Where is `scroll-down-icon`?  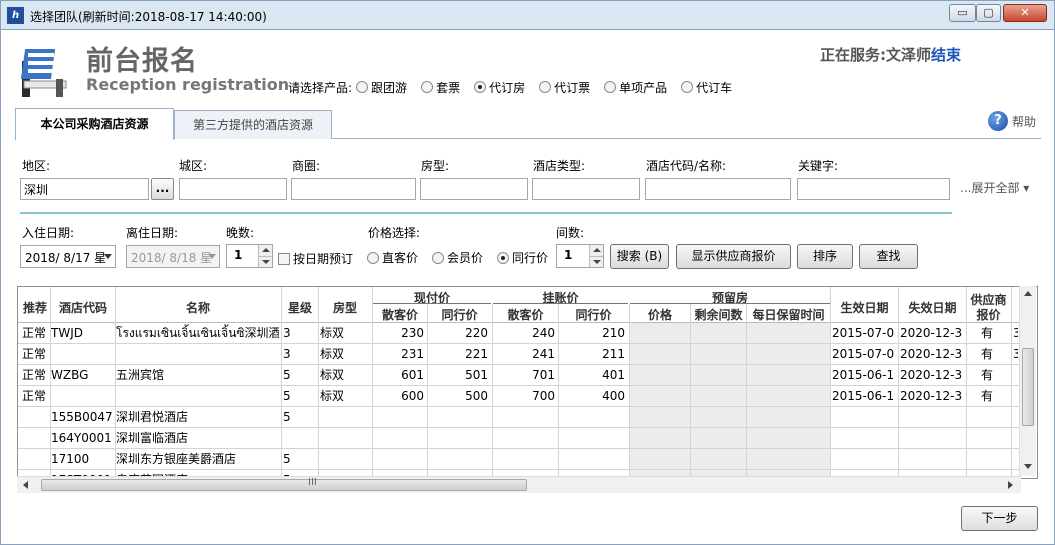 scroll-down-icon is located at coordinates (1028, 466).